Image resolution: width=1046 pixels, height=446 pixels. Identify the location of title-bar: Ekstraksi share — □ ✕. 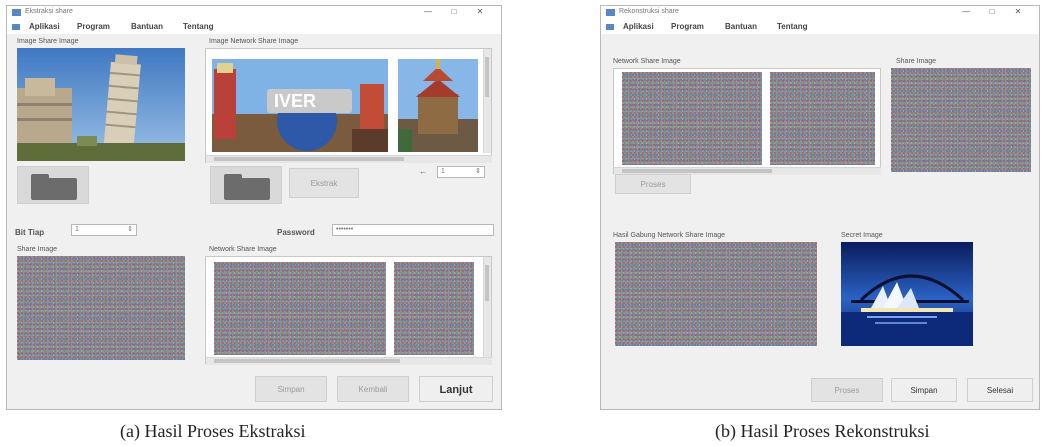
(254, 13).